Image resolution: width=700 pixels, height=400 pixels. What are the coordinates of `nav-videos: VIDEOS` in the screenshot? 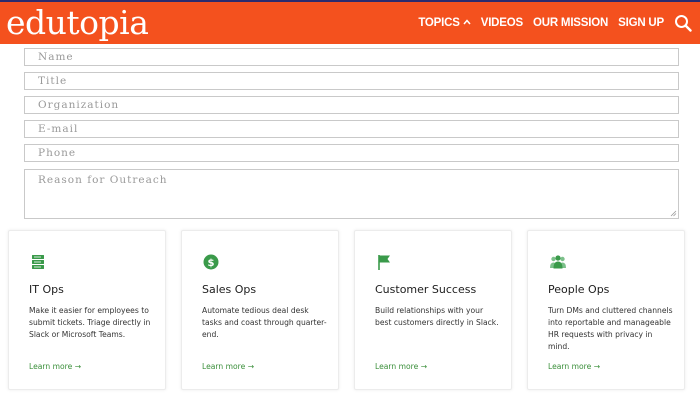 It's located at (502, 23).